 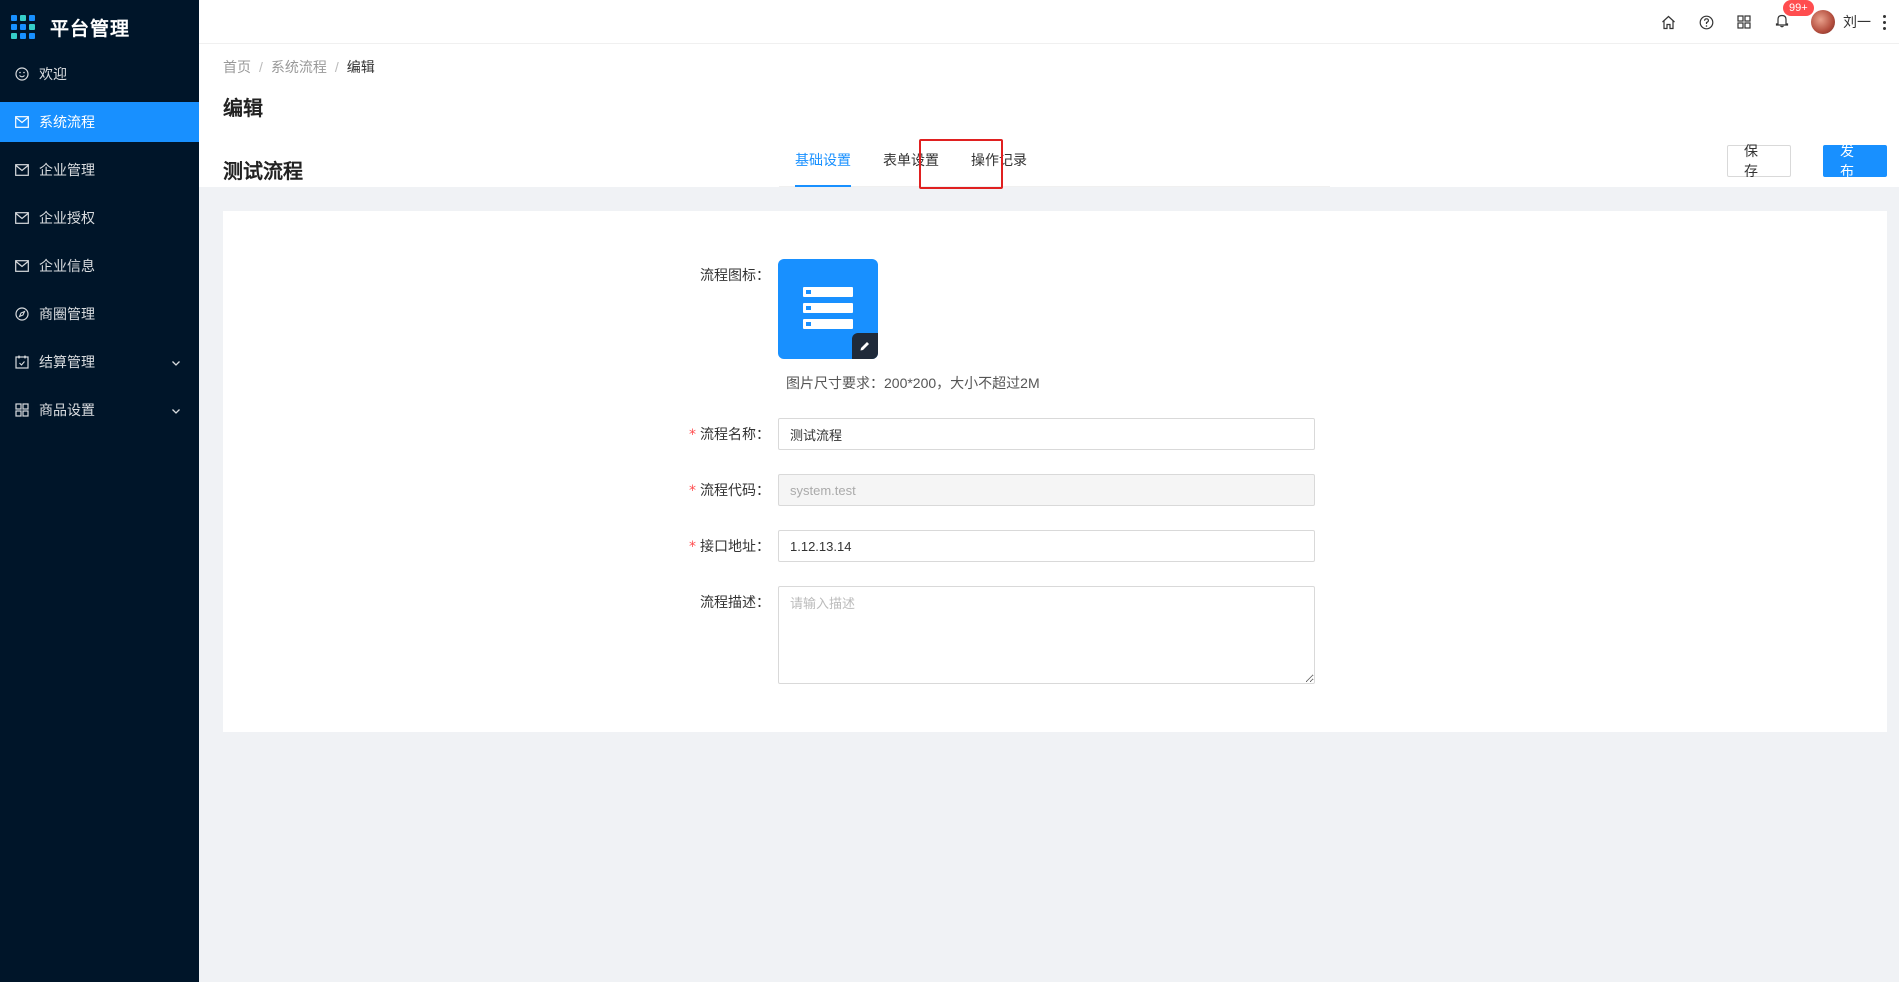 I want to click on save-button: 保存, so click(x=1759, y=161).